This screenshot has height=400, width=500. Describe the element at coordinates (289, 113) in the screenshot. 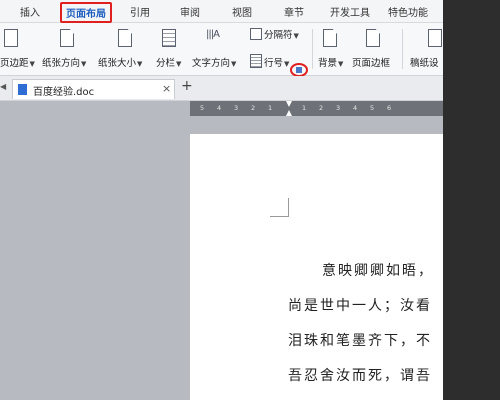

I see `hanging-indent-marker` at that location.